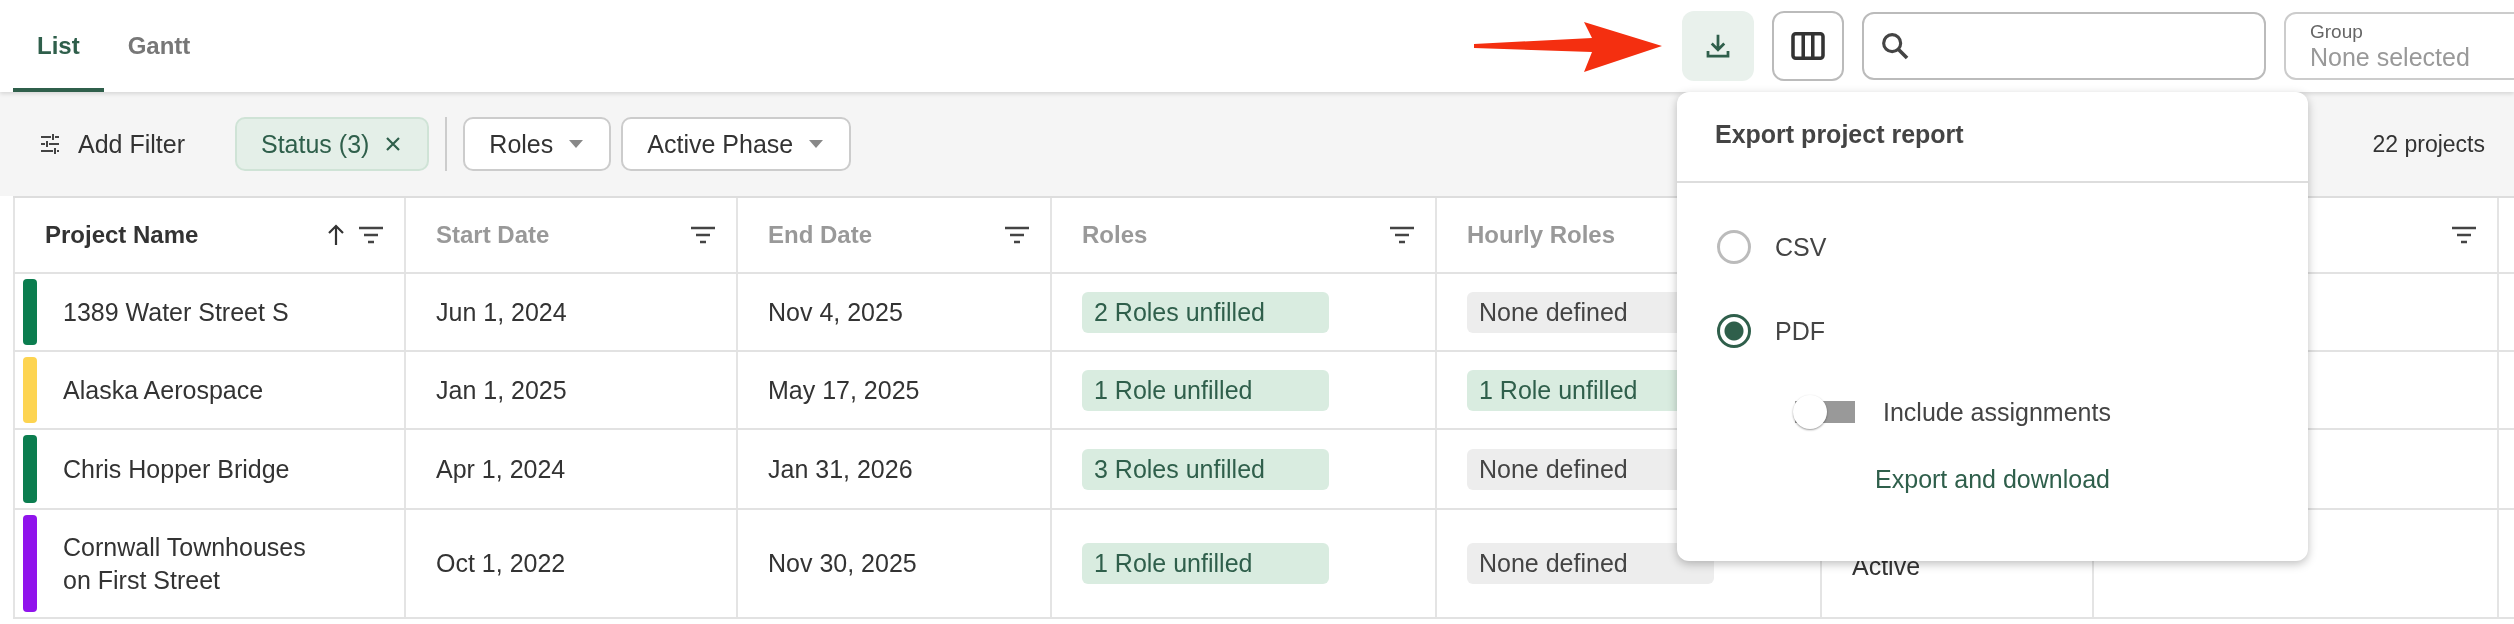  What do you see at coordinates (537, 144) in the screenshot?
I see `filter-chip: Roles` at bounding box center [537, 144].